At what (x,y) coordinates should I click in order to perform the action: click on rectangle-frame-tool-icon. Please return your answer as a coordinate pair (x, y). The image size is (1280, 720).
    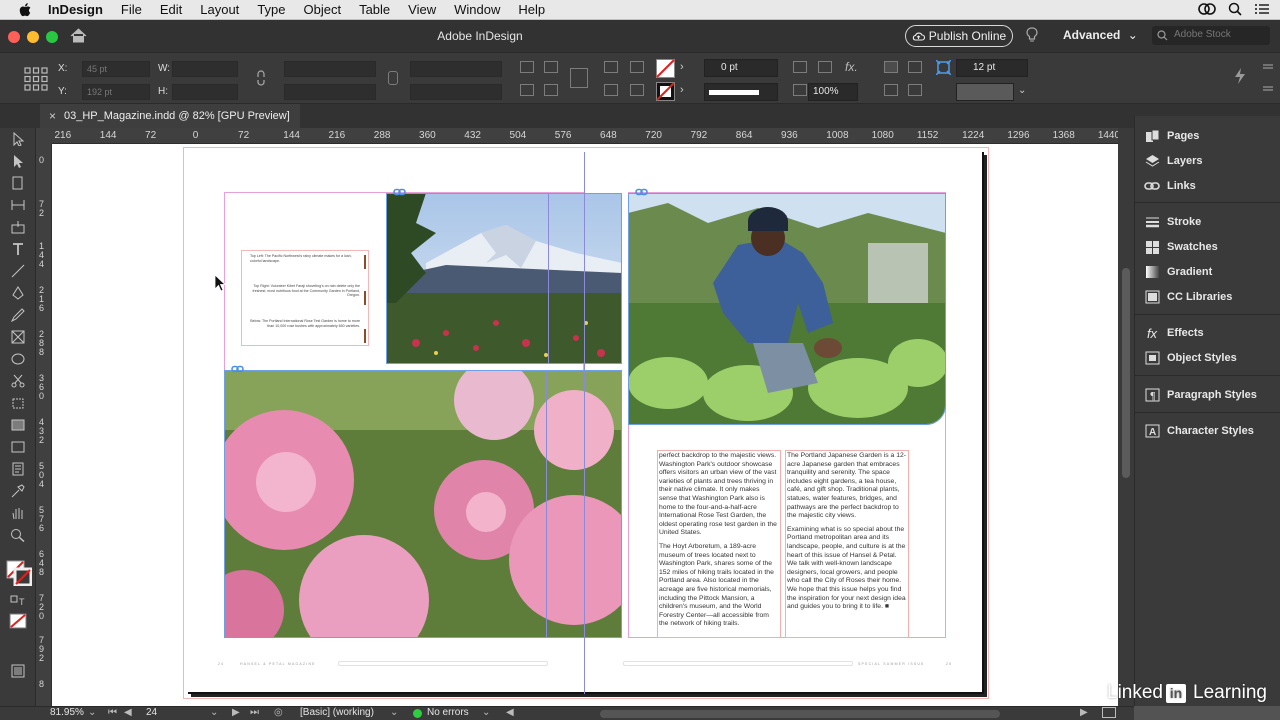
    Looking at the image, I should click on (18, 337).